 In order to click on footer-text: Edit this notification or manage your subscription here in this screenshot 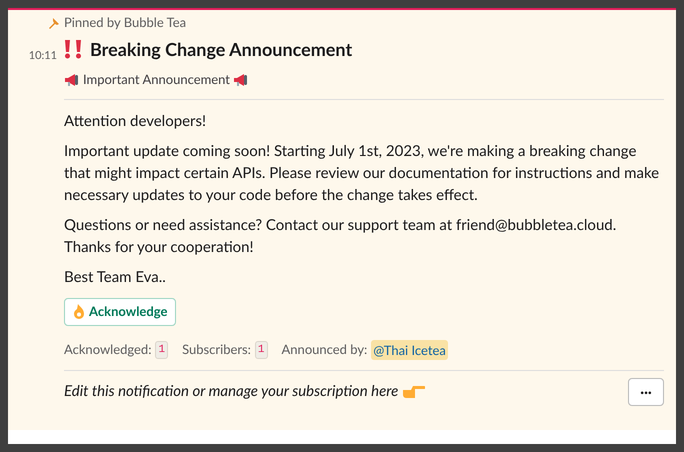, I will do `click(231, 391)`.